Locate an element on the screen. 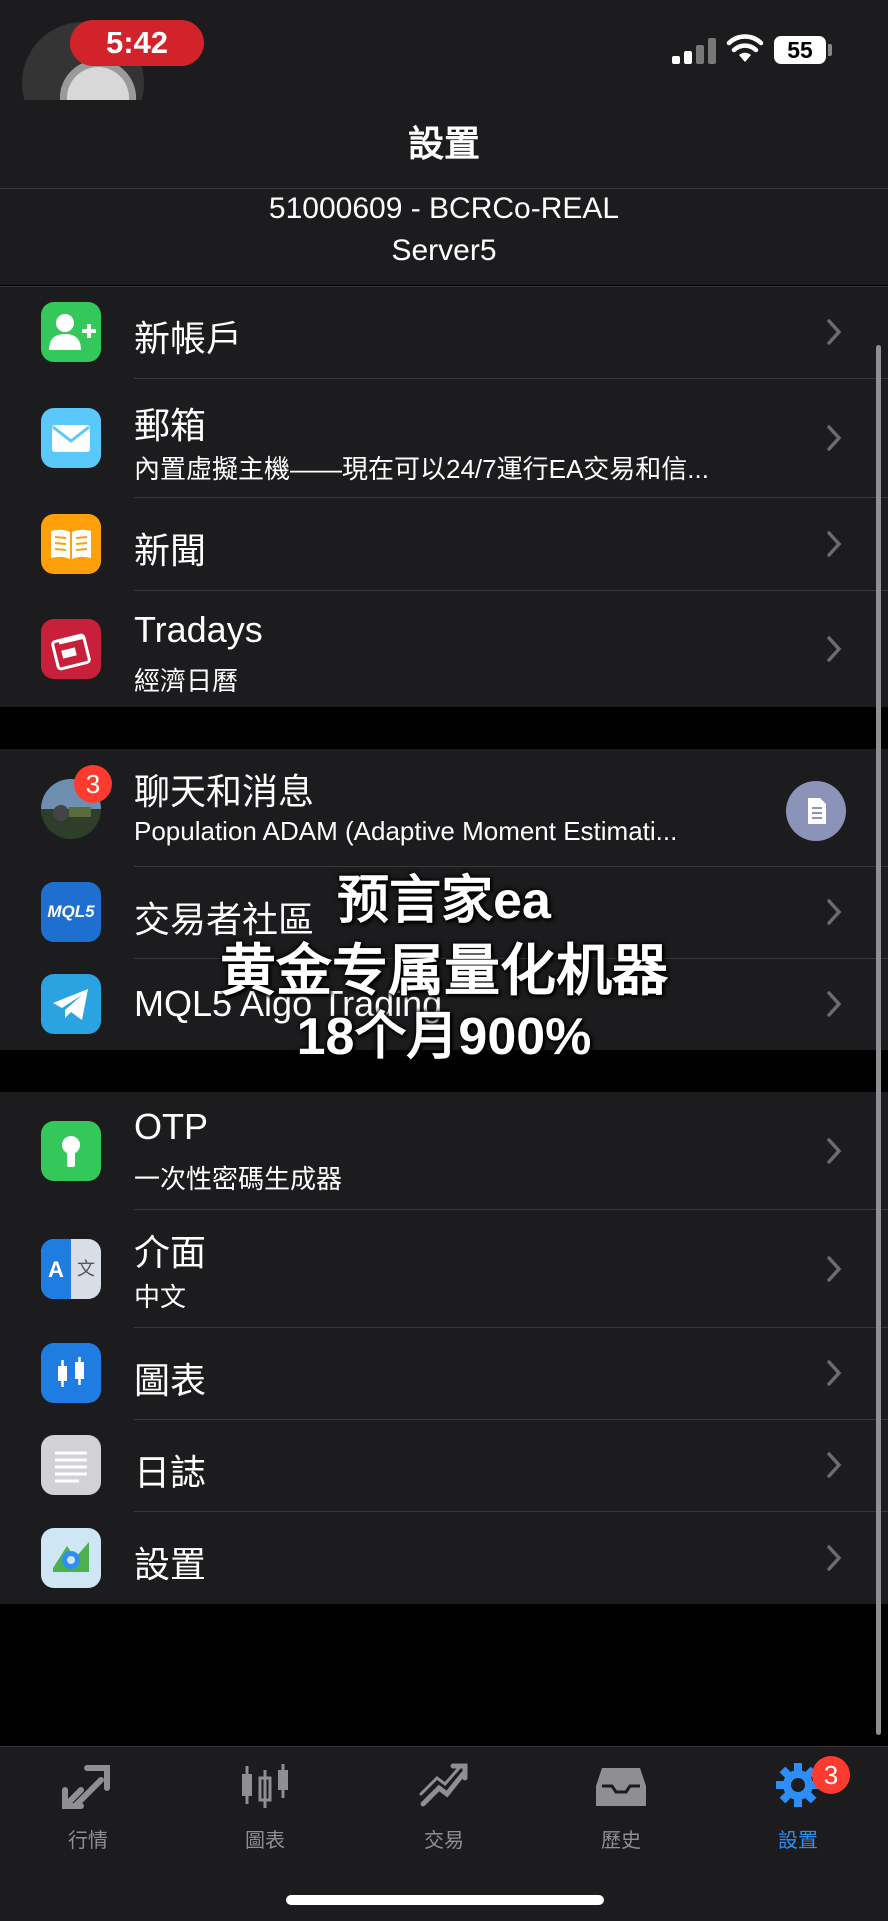  chat-unread-badge: 3 is located at coordinates (93, 784).